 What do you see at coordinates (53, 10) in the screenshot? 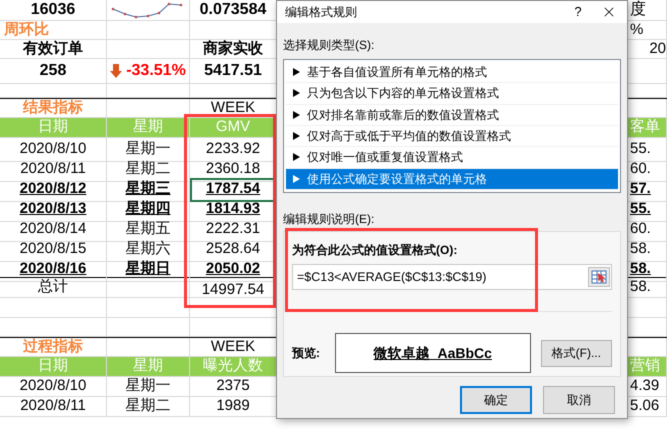
I see `table-cell: 16036` at bounding box center [53, 10].